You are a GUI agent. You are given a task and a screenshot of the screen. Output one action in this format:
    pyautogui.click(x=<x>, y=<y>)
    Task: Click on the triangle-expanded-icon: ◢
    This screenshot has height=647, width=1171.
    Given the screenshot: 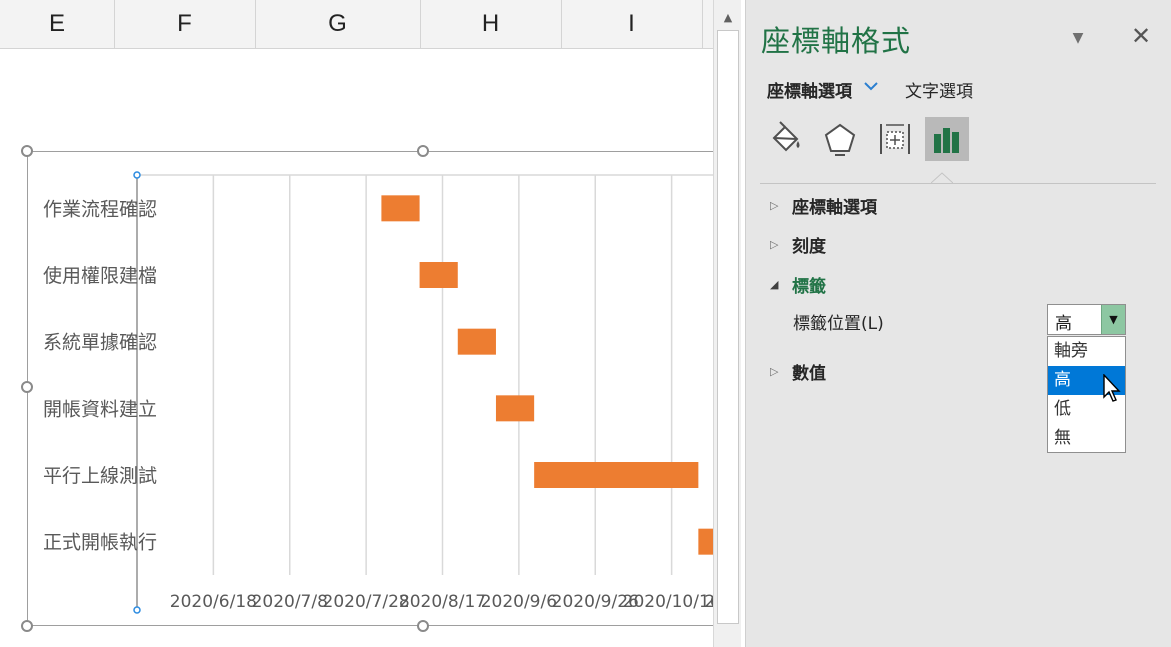 What is the action you would take?
    pyautogui.click(x=774, y=284)
    